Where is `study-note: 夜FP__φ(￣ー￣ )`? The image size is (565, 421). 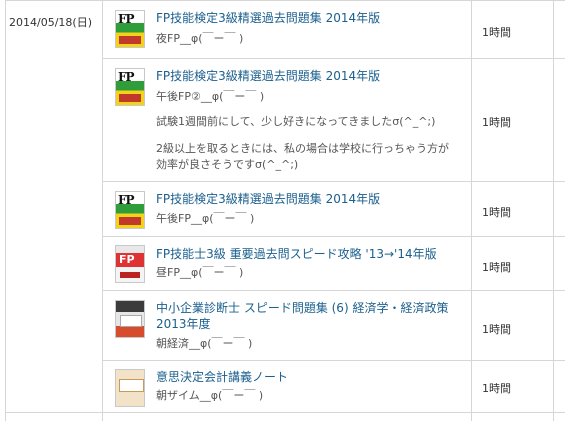 study-note: 夜FP__φ(￣ー￣ ) is located at coordinates (200, 38).